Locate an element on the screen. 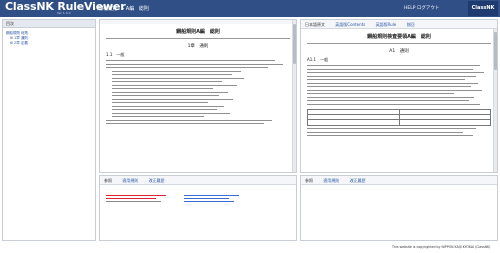 The height and width of the screenshot is (253, 500). rules-chapter: 1章 通則 is located at coordinates (198, 46).